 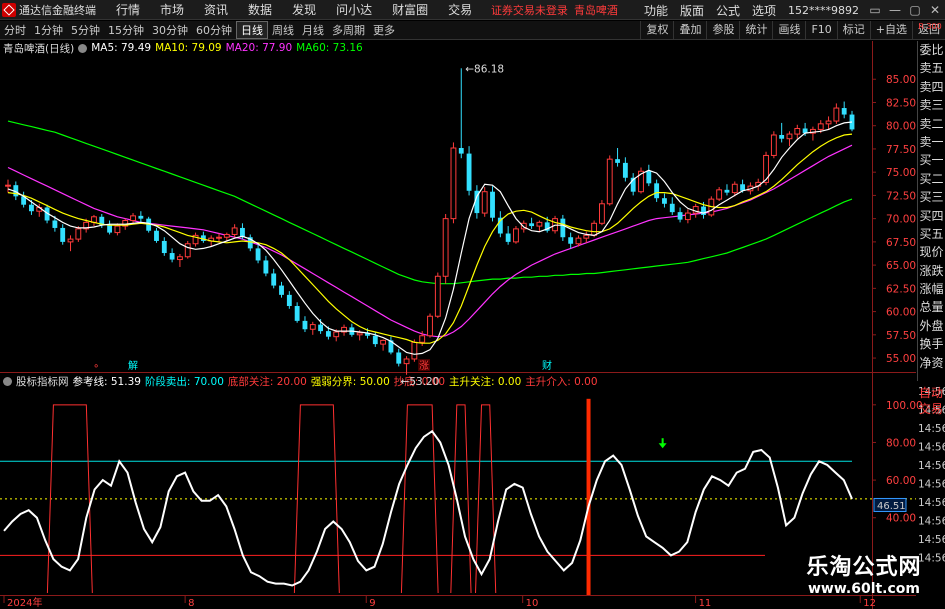 What do you see at coordinates (57, 10) in the screenshot?
I see `app-title: 通达信金融终端` at bounding box center [57, 10].